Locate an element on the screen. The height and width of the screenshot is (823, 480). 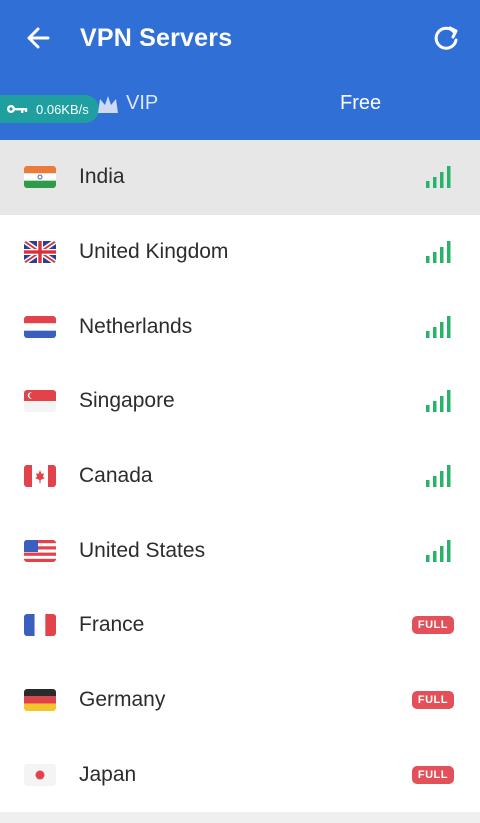
back-button is located at coordinates (39, 38).